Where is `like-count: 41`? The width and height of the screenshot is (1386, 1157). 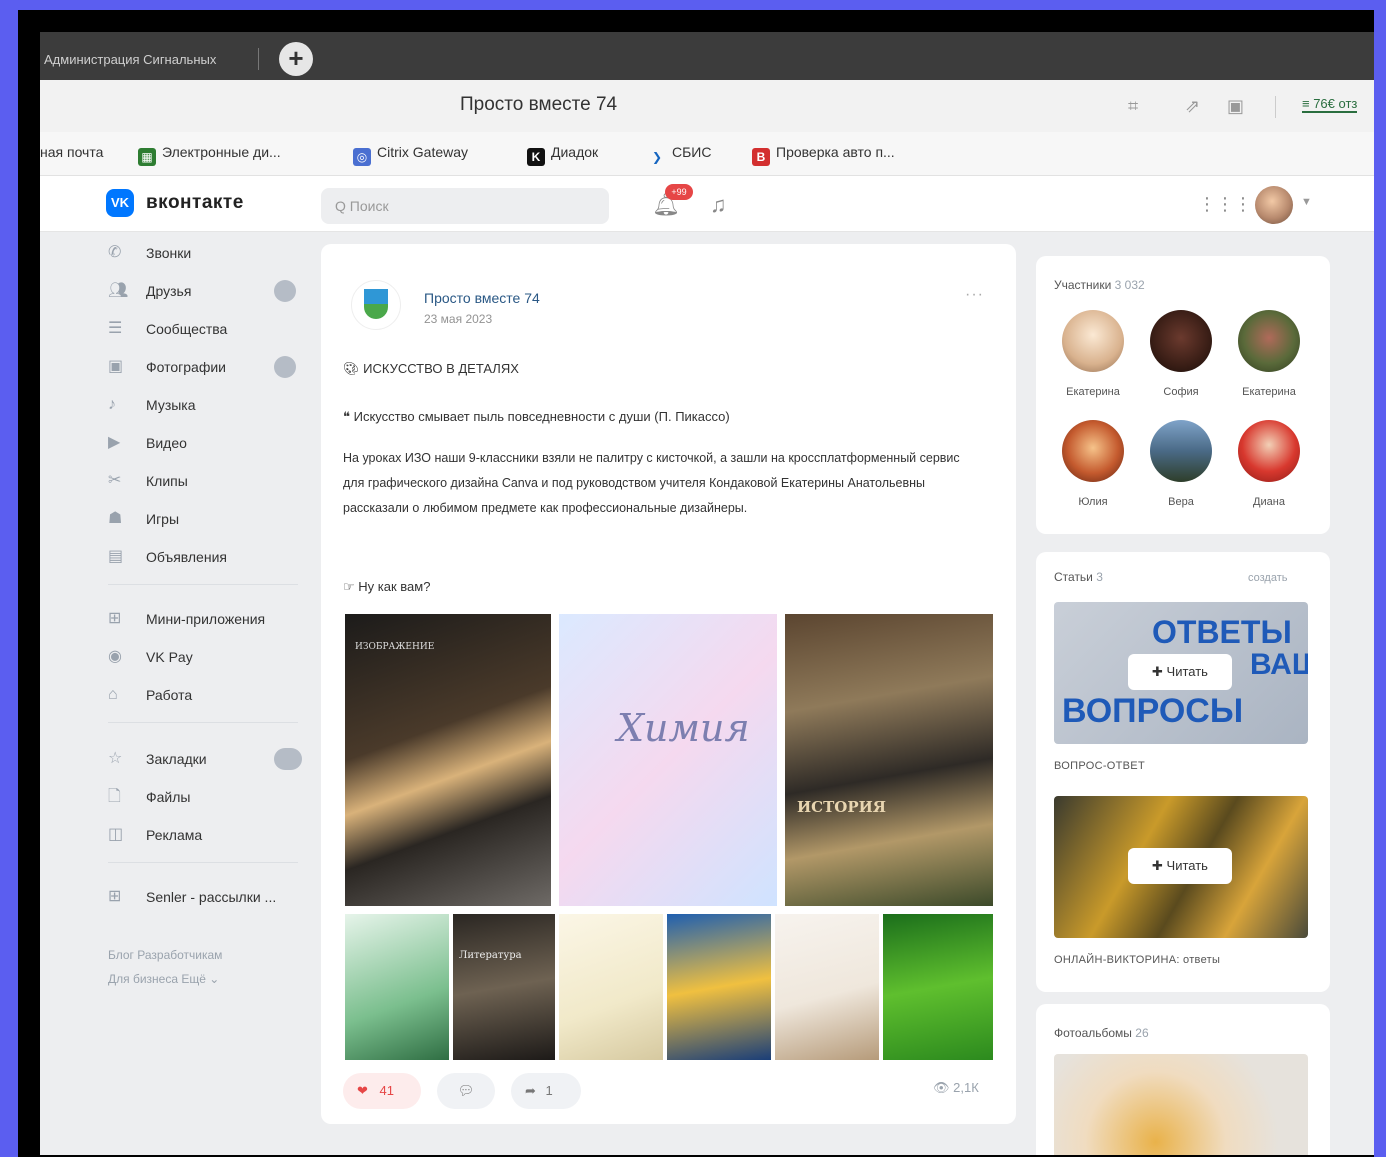
like-count: 41 is located at coordinates (386, 1090).